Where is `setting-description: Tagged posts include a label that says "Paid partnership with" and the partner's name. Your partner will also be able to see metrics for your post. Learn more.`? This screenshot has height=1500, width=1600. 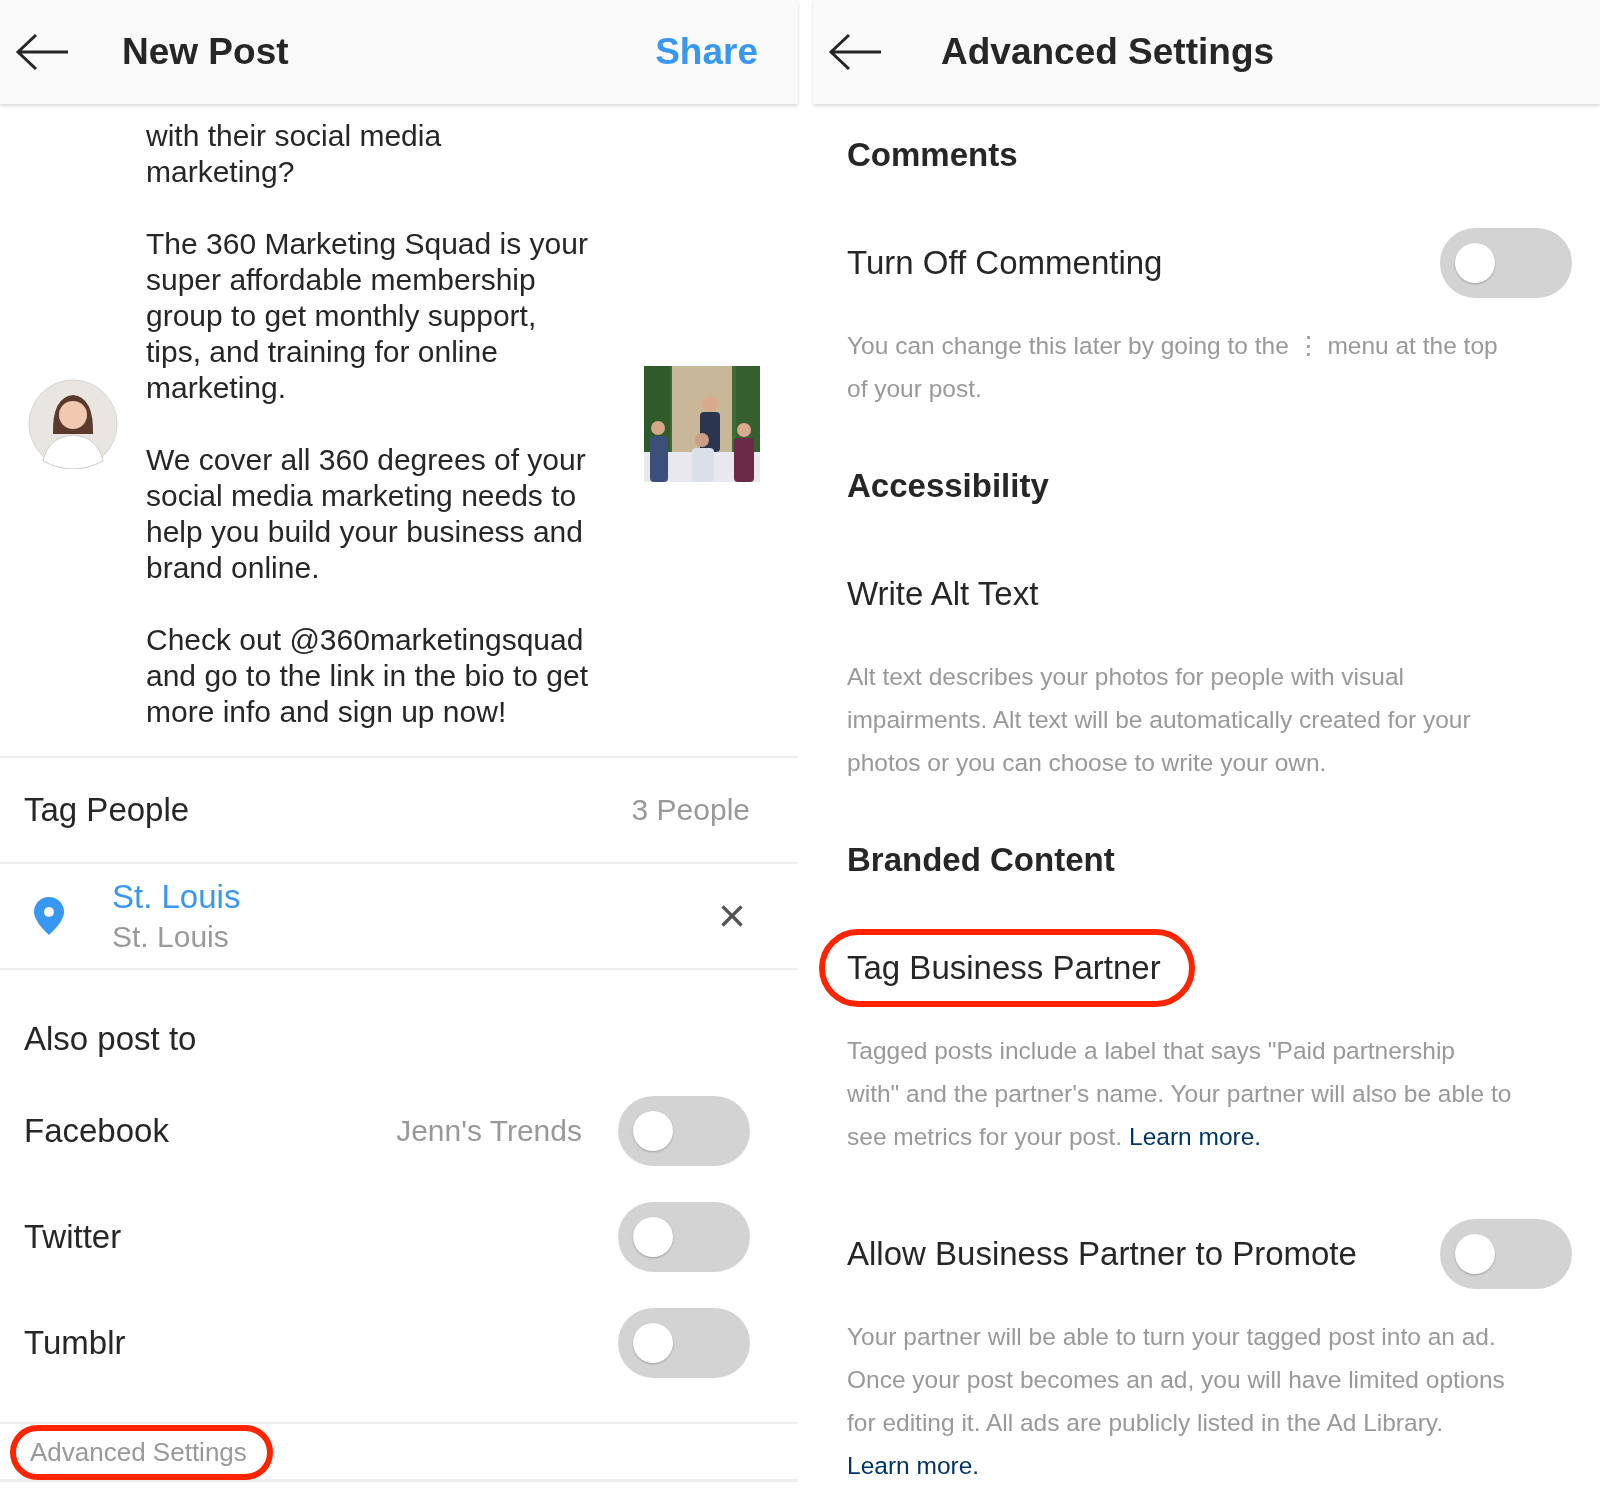 setting-description: Tagged posts include a label that says "Paid partnership with" and the partner's name. Your partner will also be able to see metrics for your post. Learn more. is located at coordinates (1180, 1094).